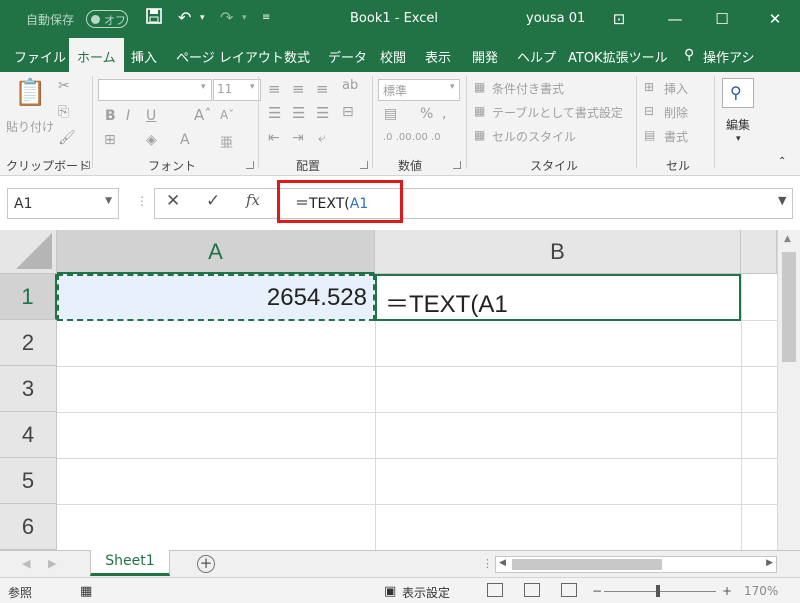 The width and height of the screenshot is (800, 603). What do you see at coordinates (426, 114) in the screenshot?
I see `percent-icon: %` at bounding box center [426, 114].